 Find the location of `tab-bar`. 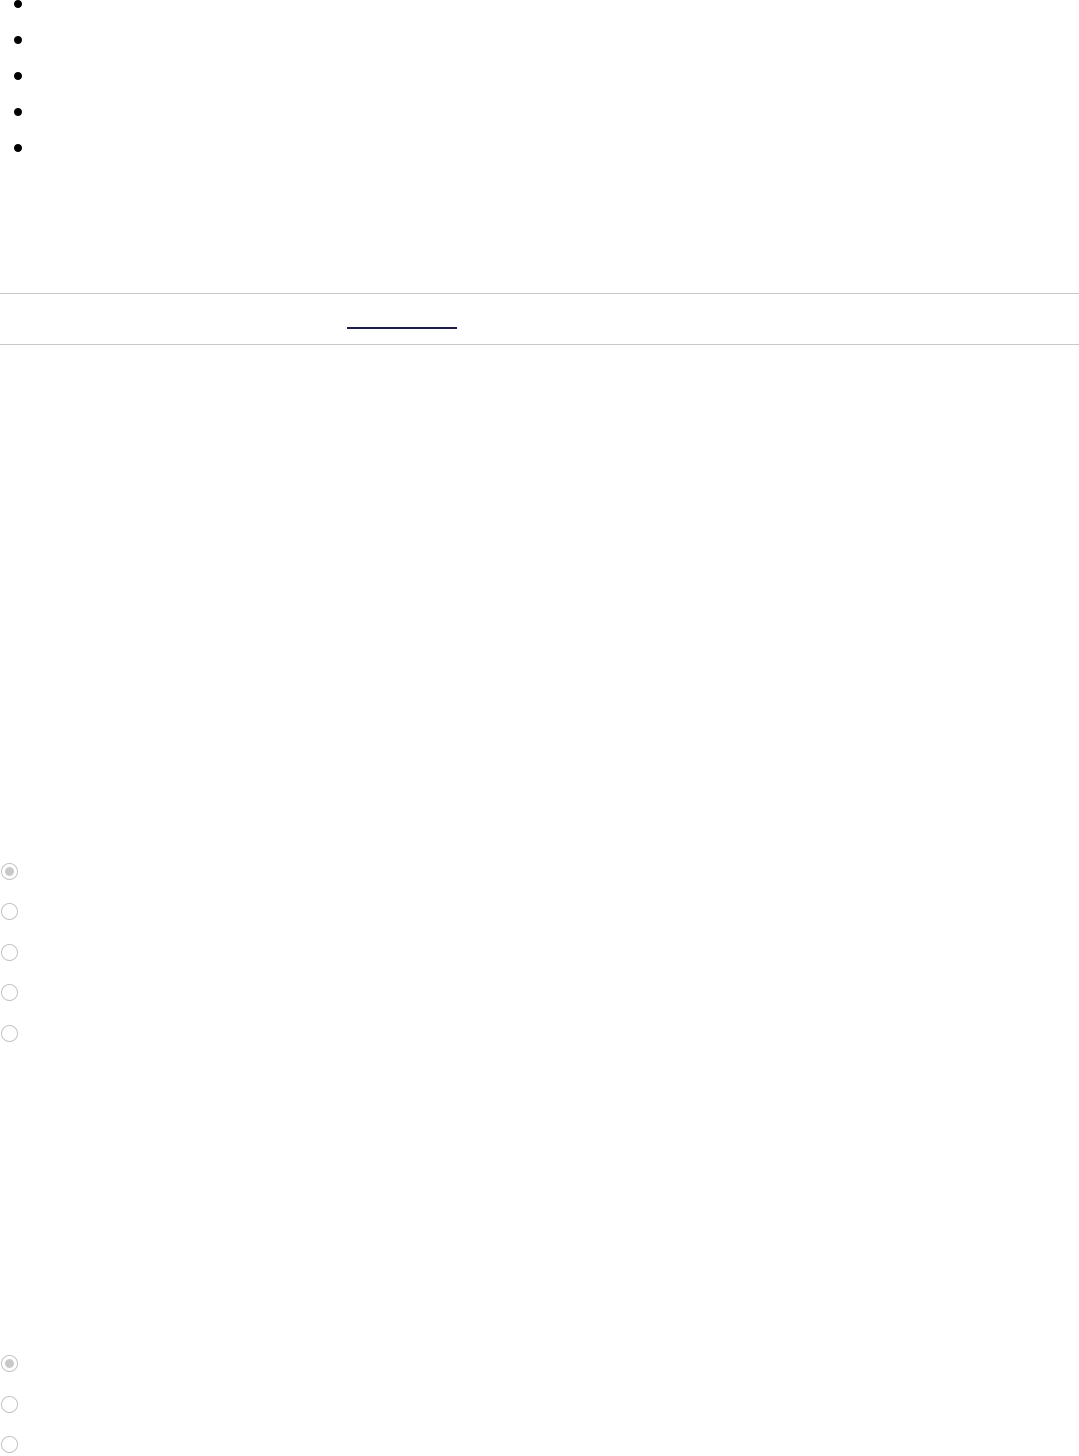

tab-bar is located at coordinates (539, 319).